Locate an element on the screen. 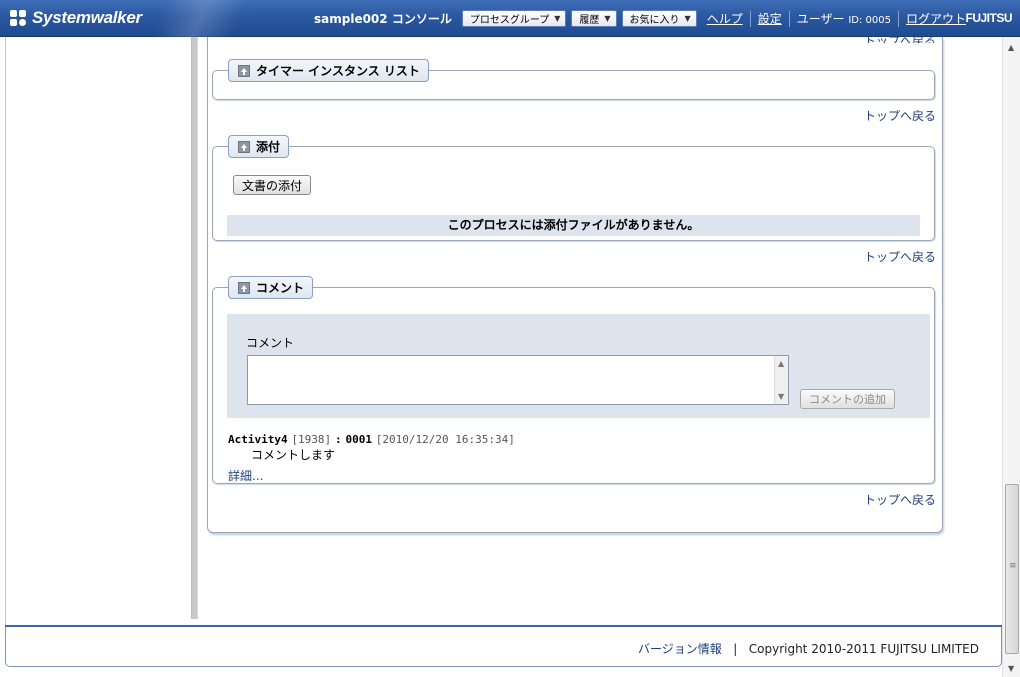 The width and height of the screenshot is (1020, 677). console-title: sample002 コンソール is located at coordinates (383, 19).